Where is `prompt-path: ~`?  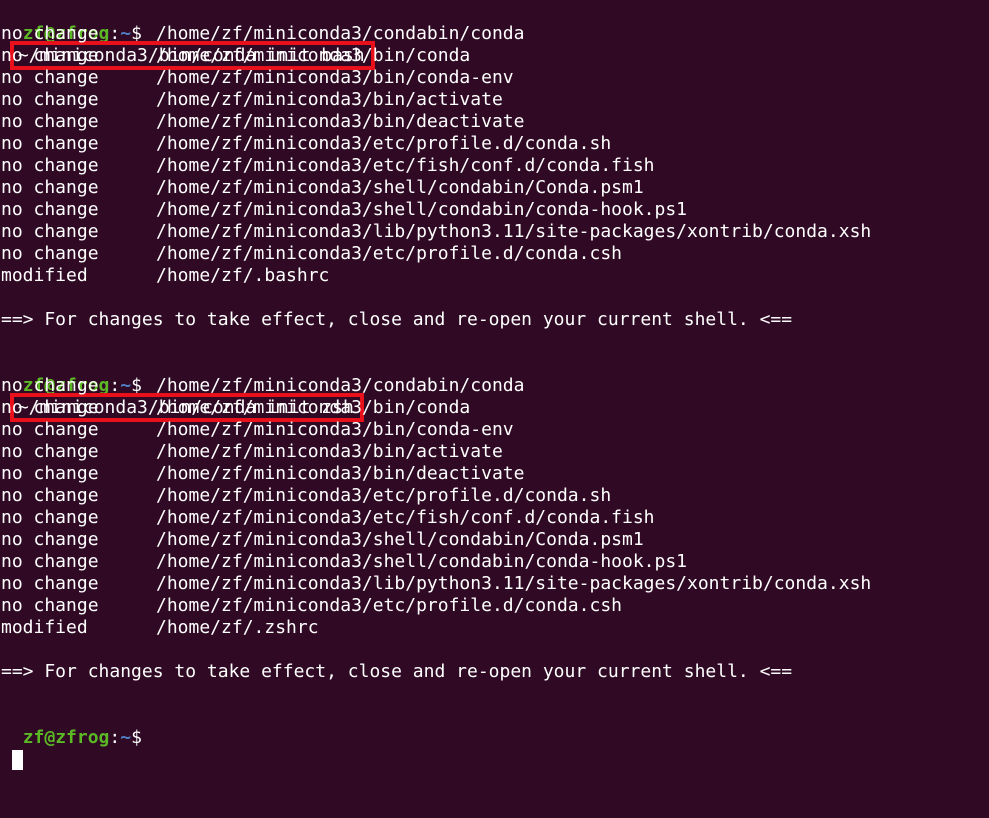 prompt-path: ~ is located at coordinates (126, 737).